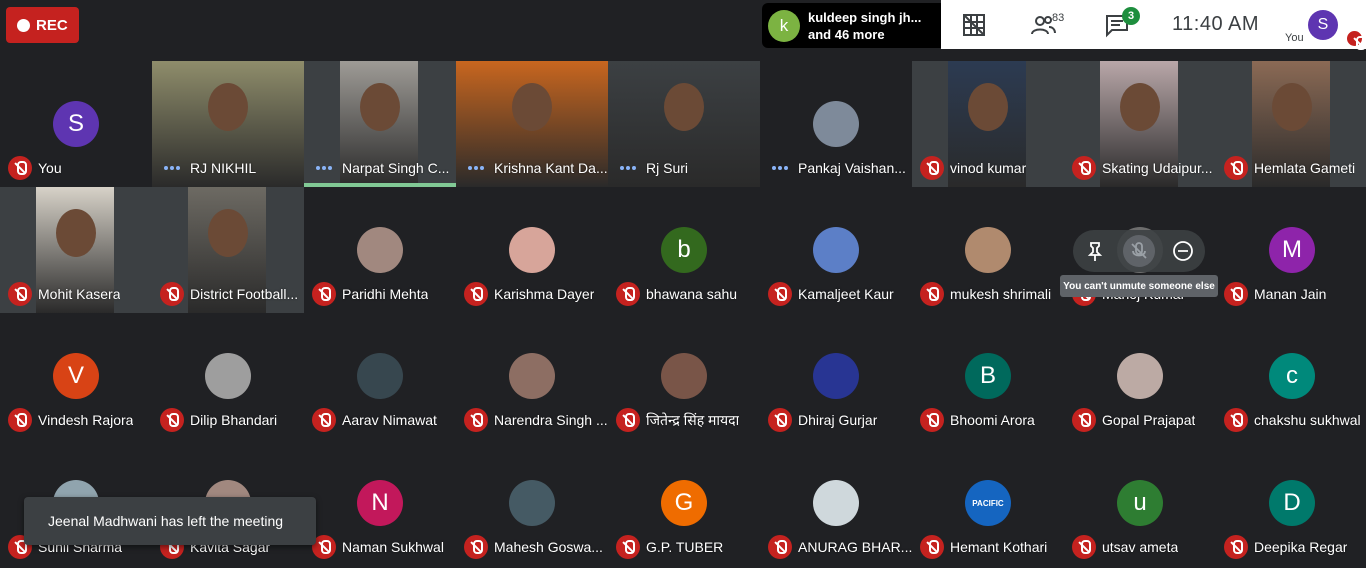  What do you see at coordinates (684, 250) in the screenshot?
I see `participant-tile: b bhawana sahu` at bounding box center [684, 250].